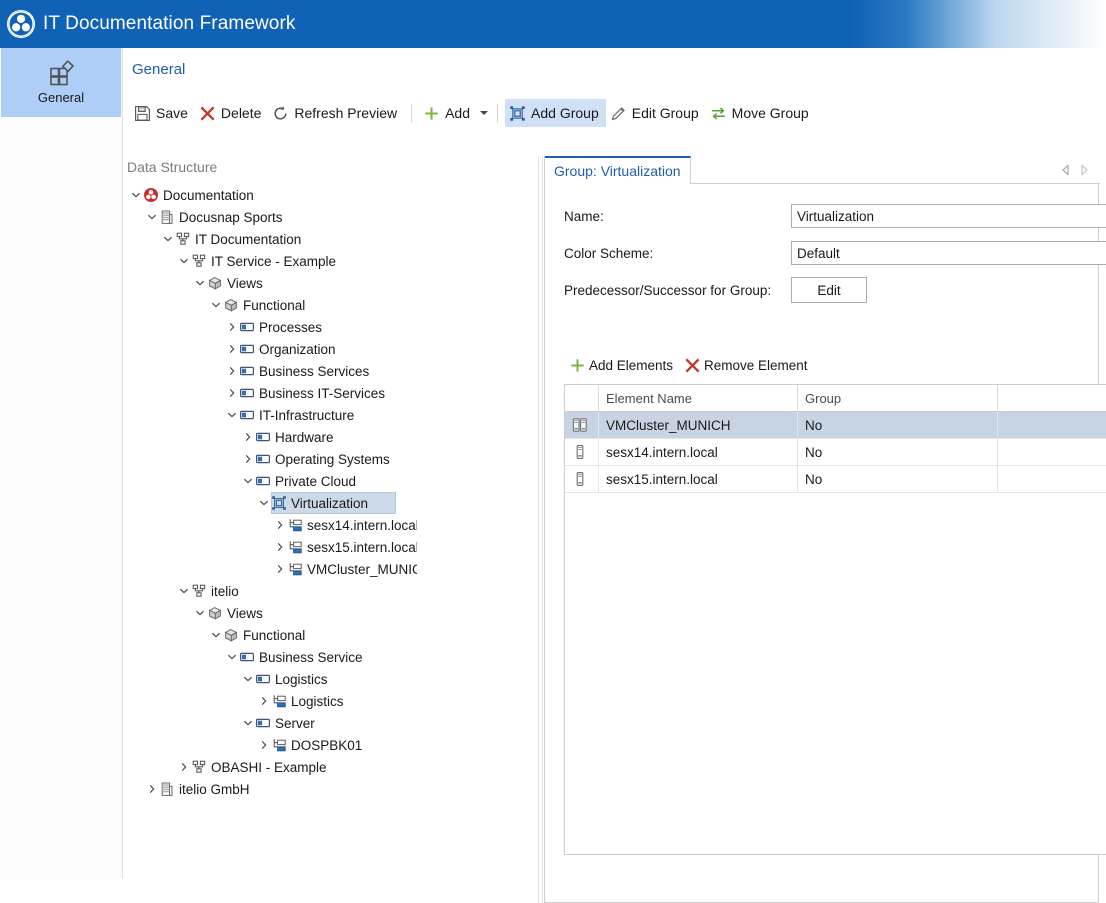 This screenshot has width=1106, height=903. I want to click on save-button: Save, so click(162, 113).